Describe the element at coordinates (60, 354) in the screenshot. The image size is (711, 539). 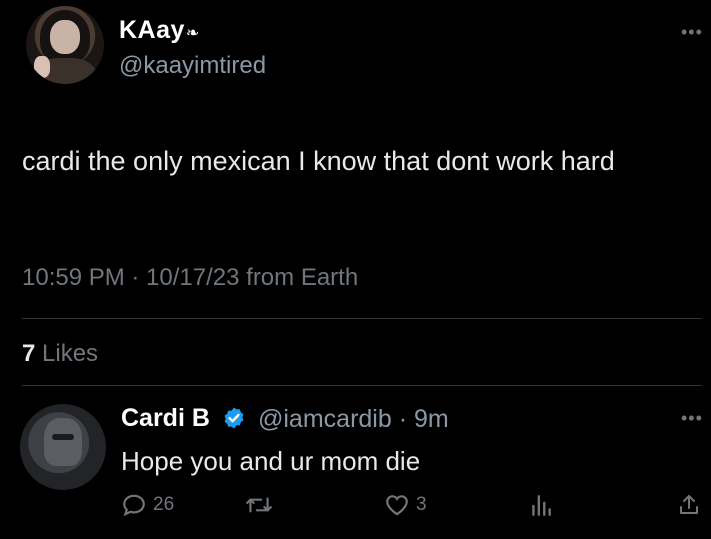
I see `likes-count: 7 Likes` at that location.